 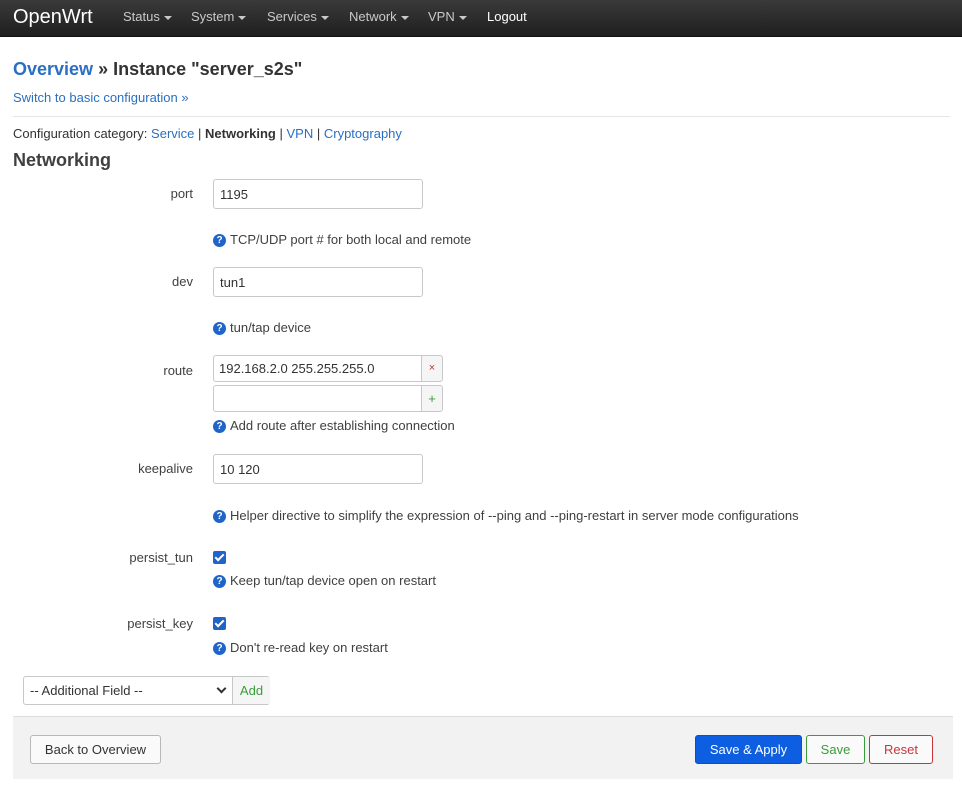 What do you see at coordinates (835, 749) in the screenshot?
I see `save-button: Save` at bounding box center [835, 749].